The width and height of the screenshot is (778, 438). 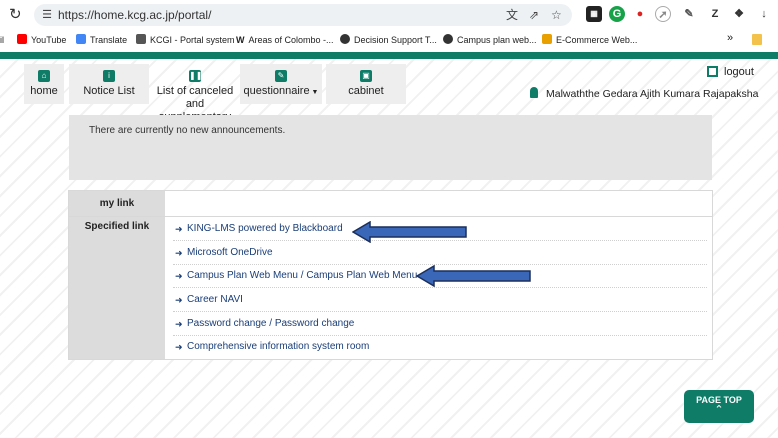 I want to click on chevron-up-icon: ⌃, so click(x=719, y=410).